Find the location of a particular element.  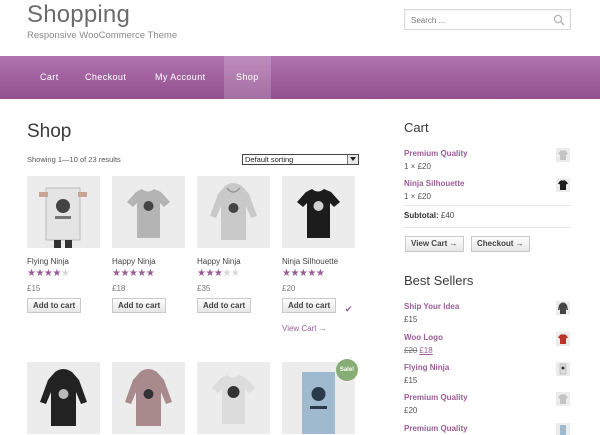

product-price: £35 is located at coordinates (204, 288).